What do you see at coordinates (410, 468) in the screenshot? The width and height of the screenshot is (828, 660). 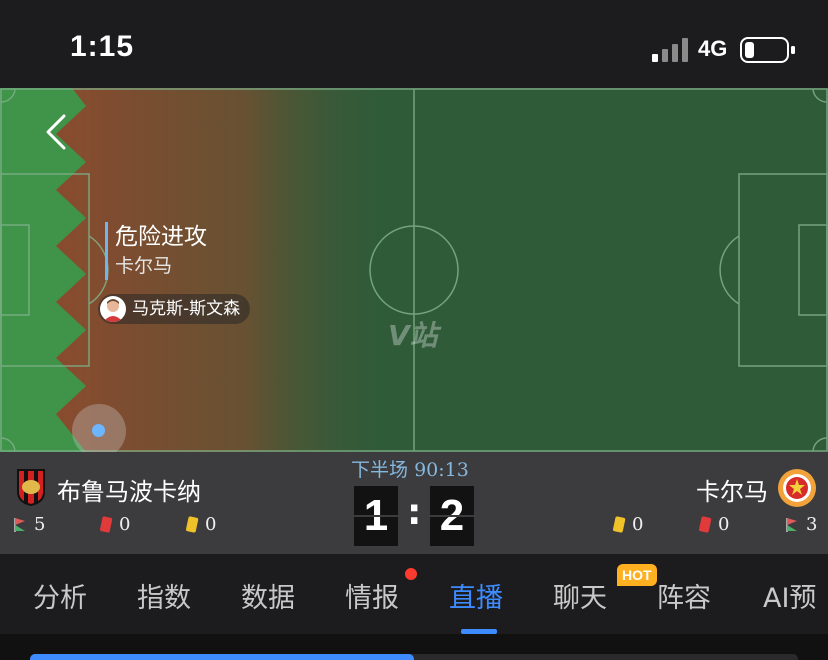 I see `match-period: 下半场 90:13` at bounding box center [410, 468].